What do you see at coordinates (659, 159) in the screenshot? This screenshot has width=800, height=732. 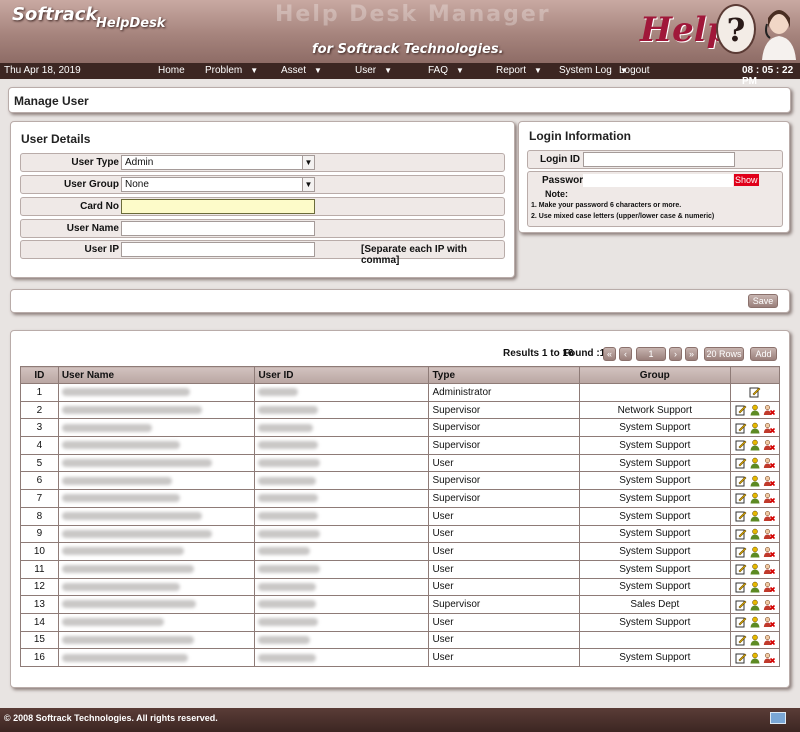 I see `login-id-input` at bounding box center [659, 159].